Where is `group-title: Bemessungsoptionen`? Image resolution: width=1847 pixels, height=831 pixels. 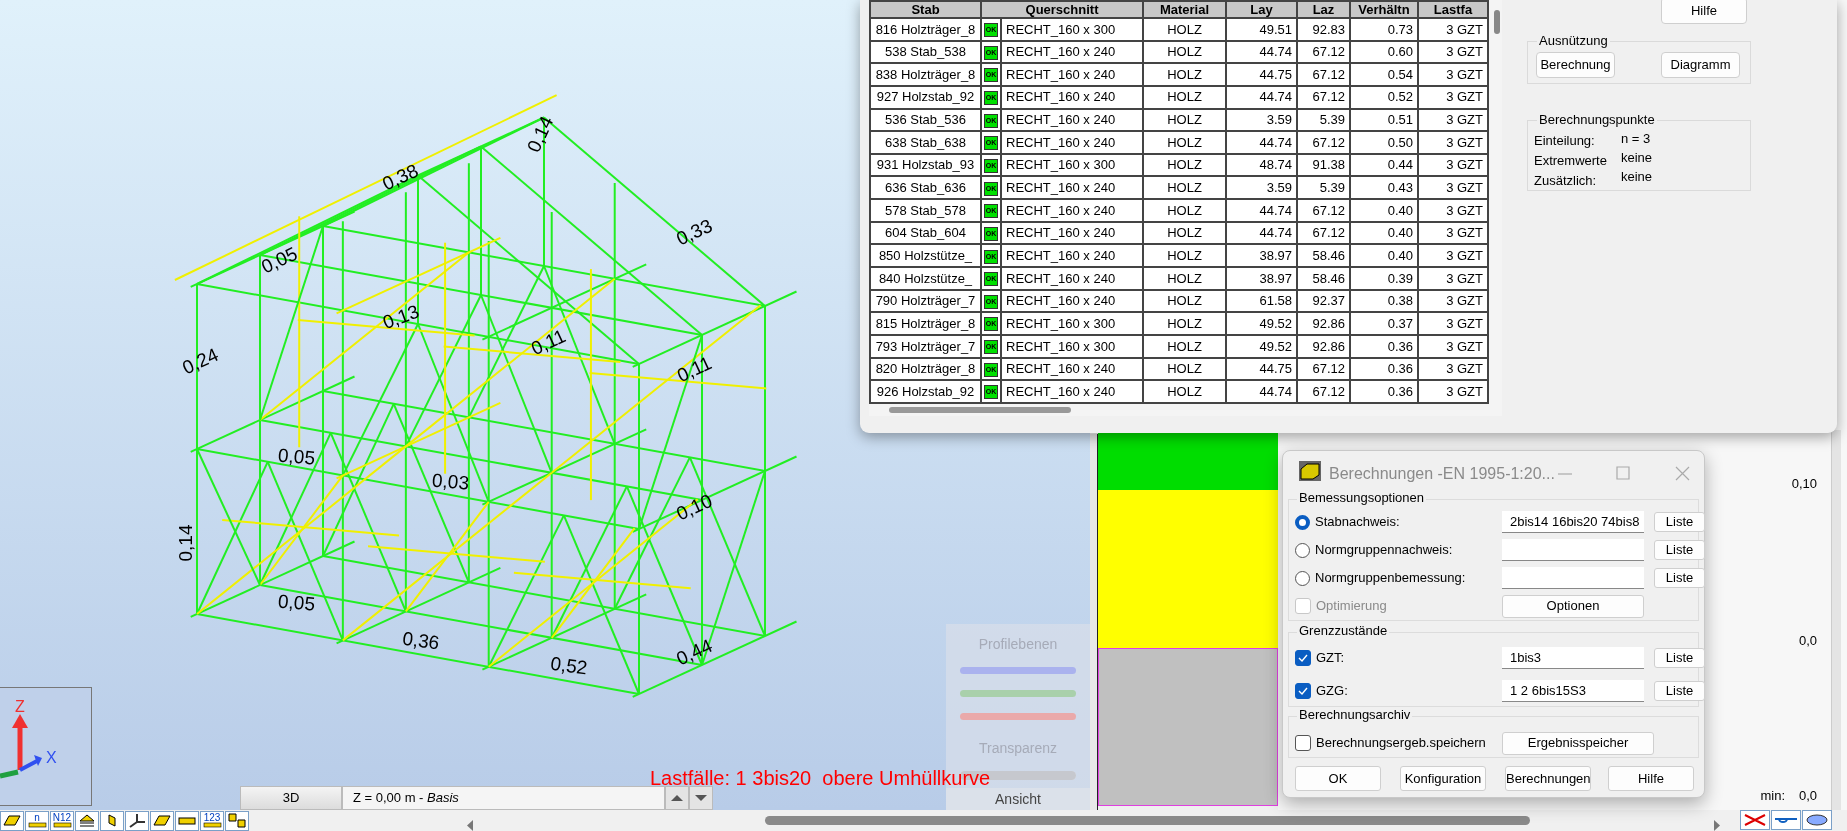
group-title: Bemessungsoptionen is located at coordinates (1362, 497).